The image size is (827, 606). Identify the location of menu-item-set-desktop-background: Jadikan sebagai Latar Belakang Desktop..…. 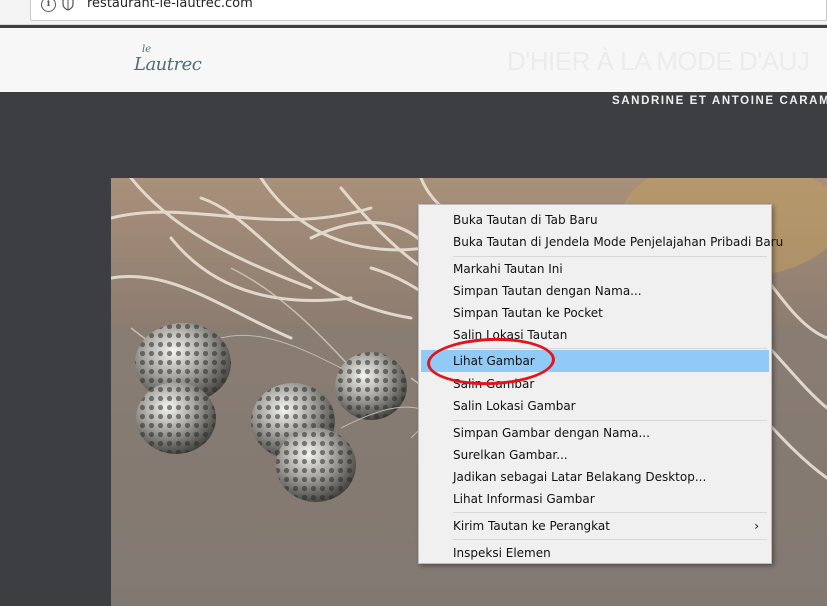
(595, 477).